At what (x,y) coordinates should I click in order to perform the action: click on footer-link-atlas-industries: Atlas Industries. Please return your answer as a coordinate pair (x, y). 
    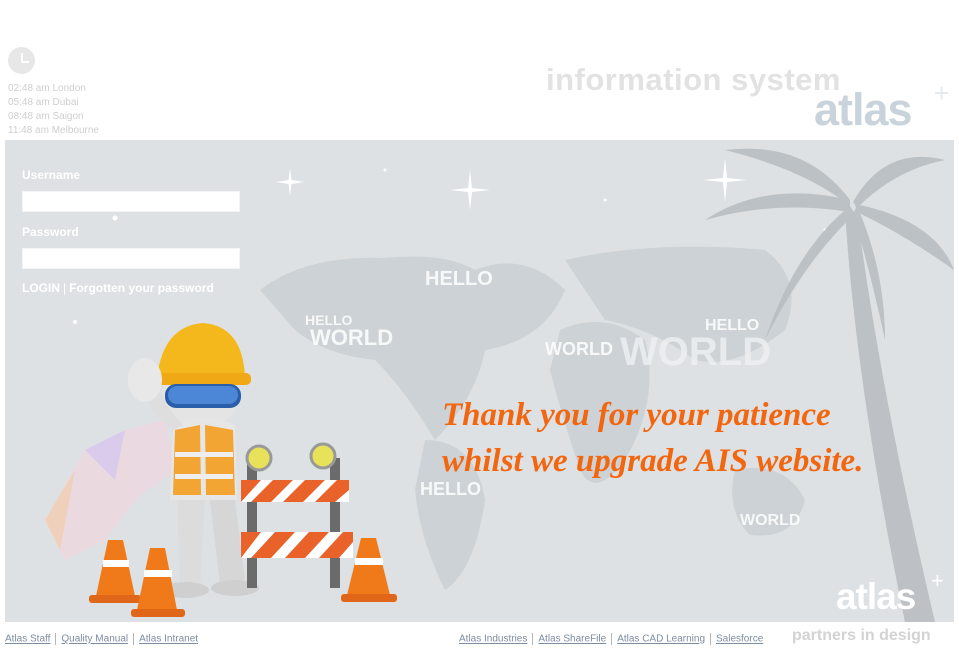
    Looking at the image, I should click on (493, 639).